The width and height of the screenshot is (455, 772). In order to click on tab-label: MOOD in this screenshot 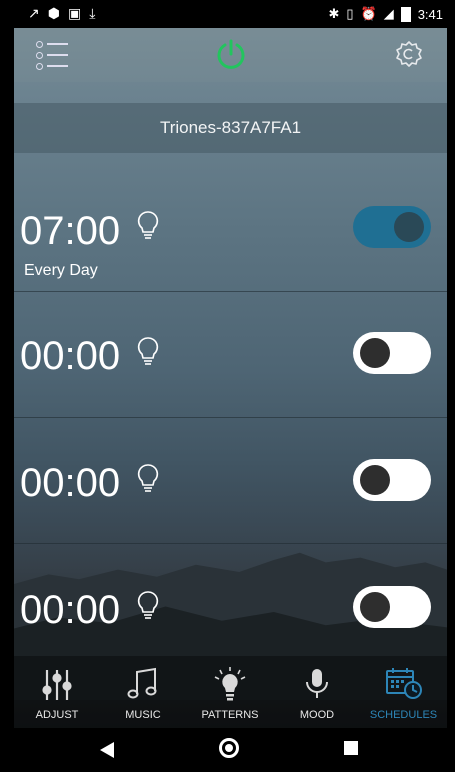, I will do `click(317, 715)`.